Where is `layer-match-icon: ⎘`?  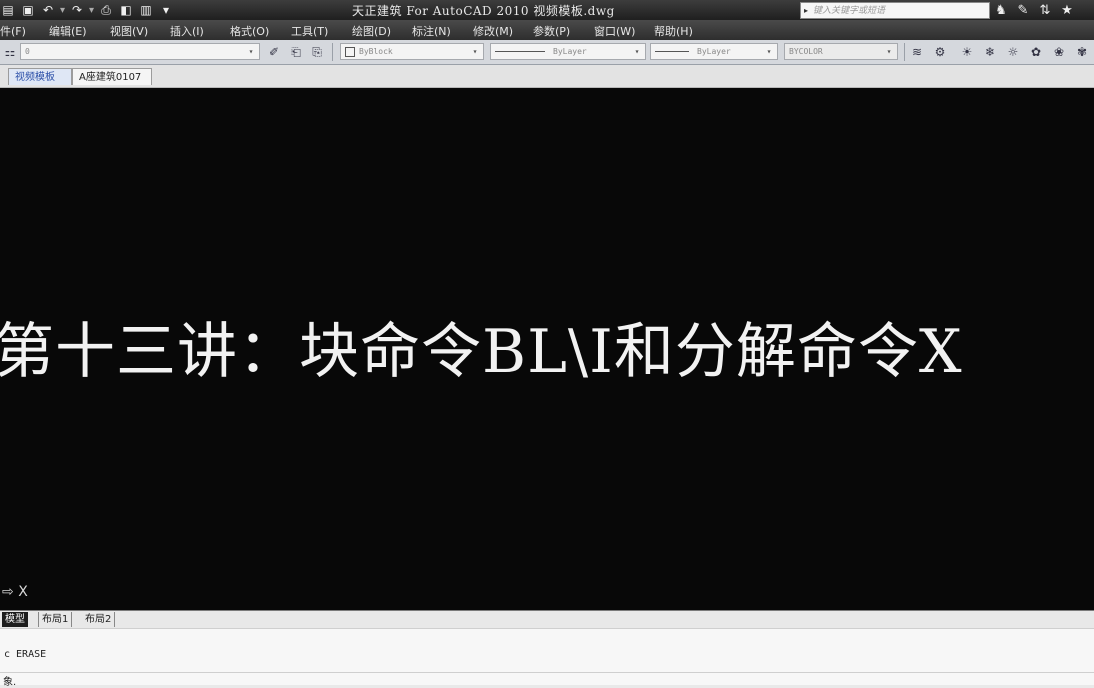 layer-match-icon: ⎘ is located at coordinates (317, 52).